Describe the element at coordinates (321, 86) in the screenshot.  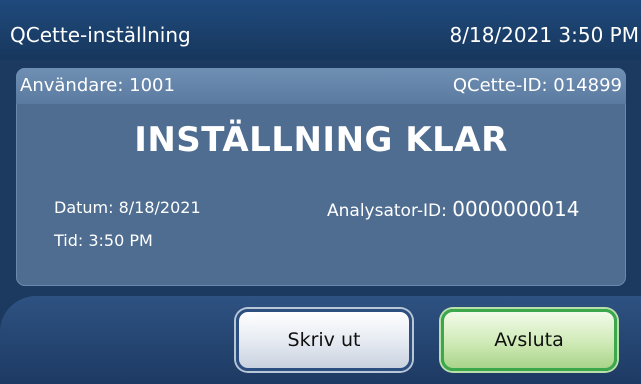
I see `panel-header: Användare: 1001 QCette-ID: 014899` at that location.